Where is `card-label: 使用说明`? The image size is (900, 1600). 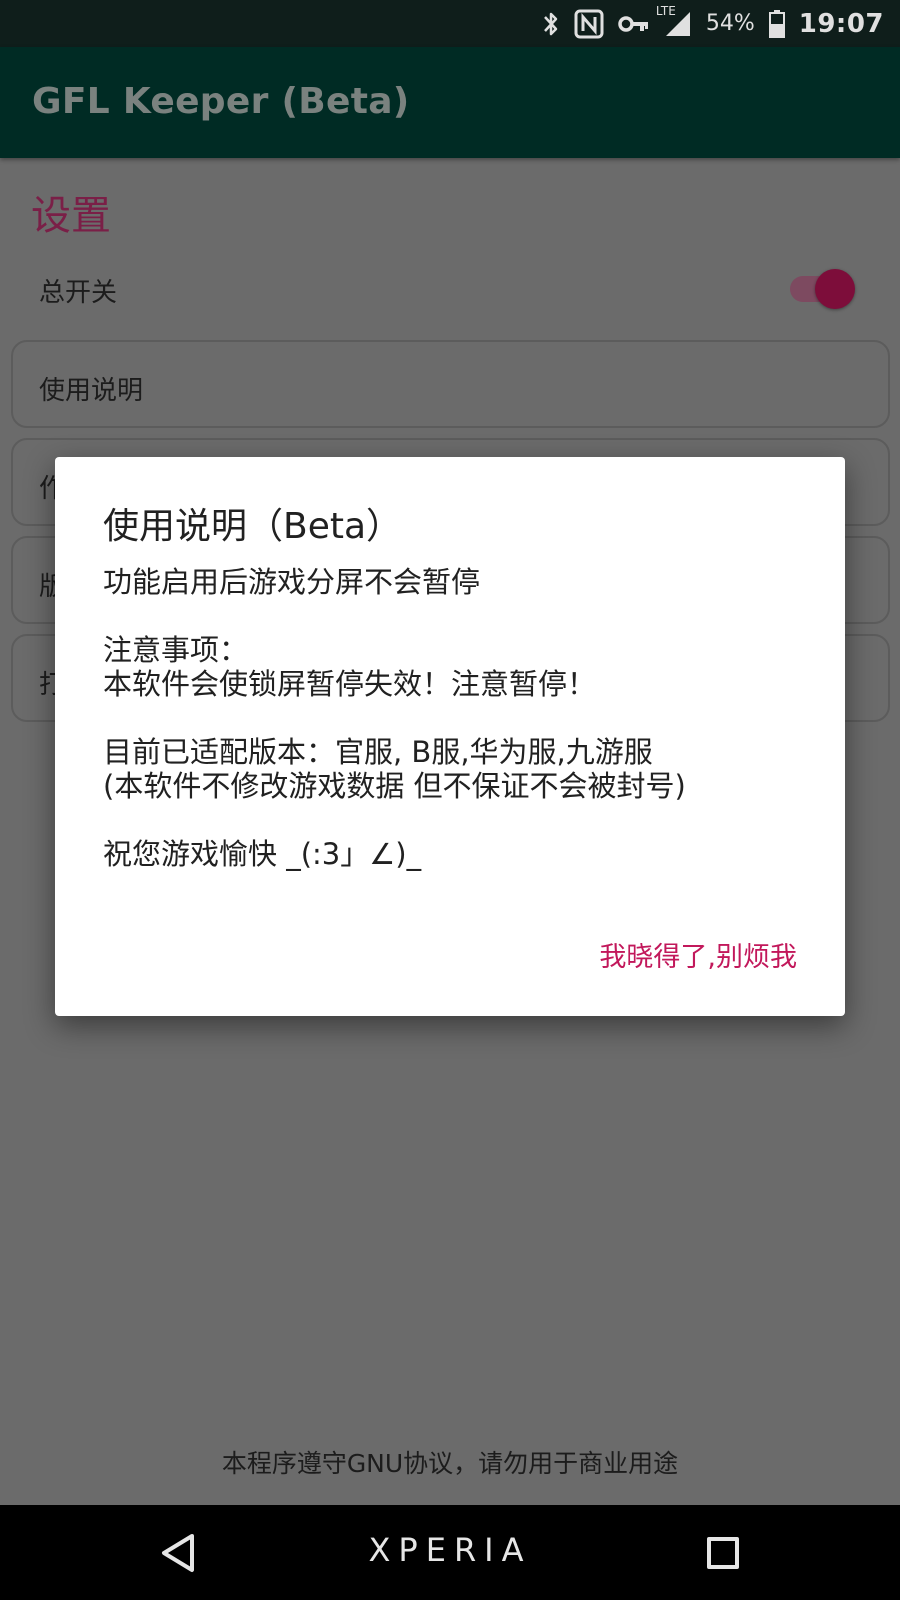
card-label: 使用说明 is located at coordinates (91, 391).